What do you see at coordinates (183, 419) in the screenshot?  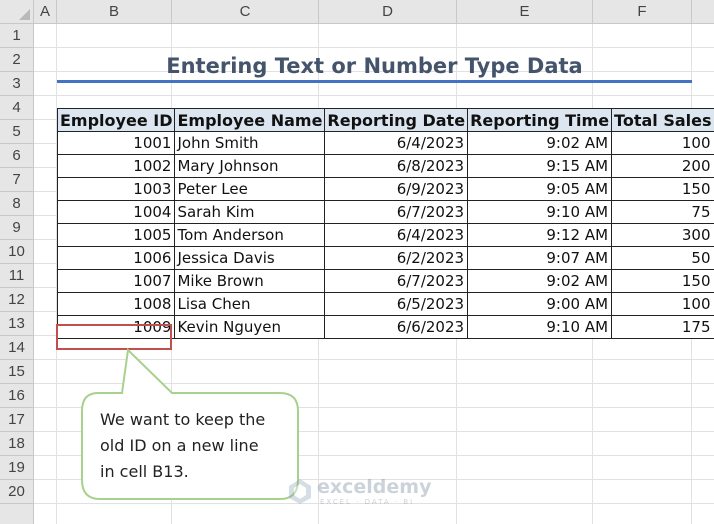 I see `callout-line: We want to keep the` at bounding box center [183, 419].